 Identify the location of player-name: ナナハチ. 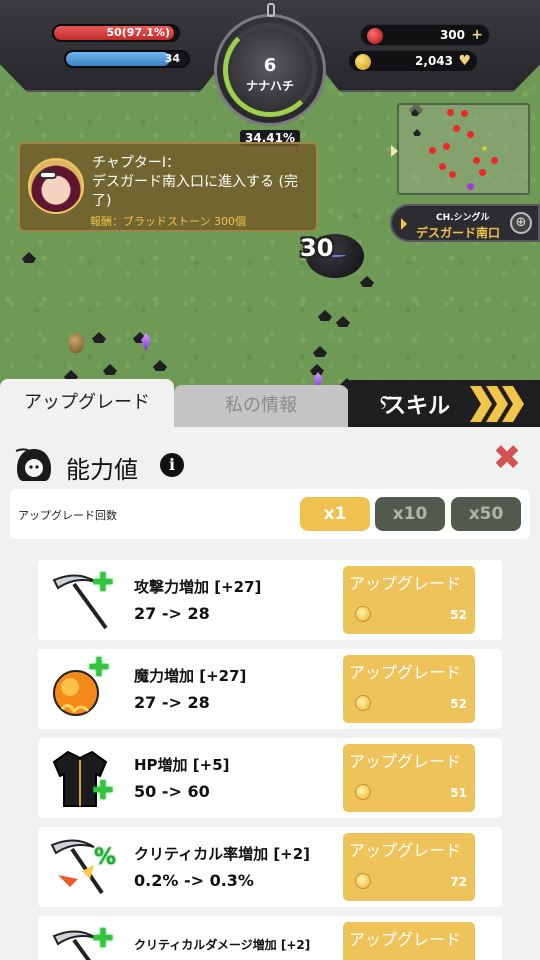
(269, 86).